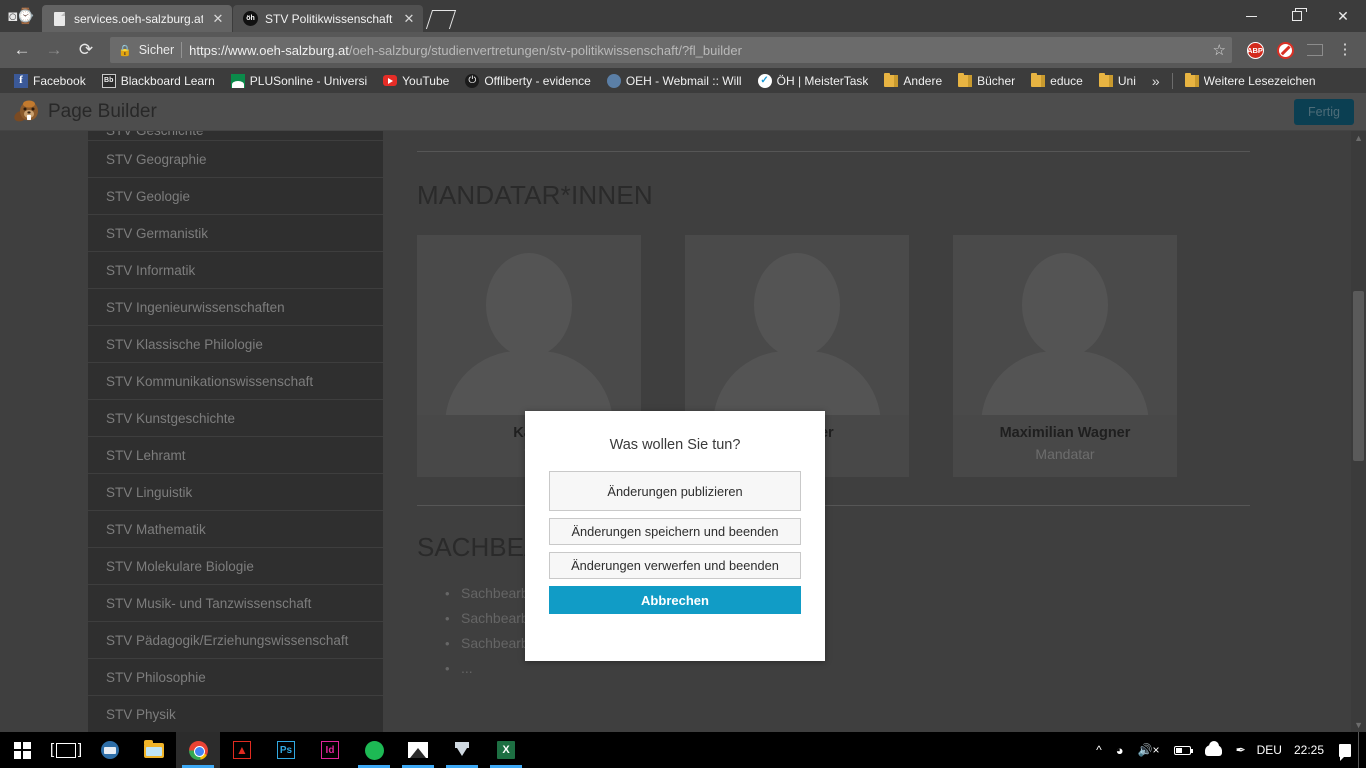 The image size is (1366, 768). I want to click on sidebar-item-stv-geologie: STV Geologie, so click(235, 196).